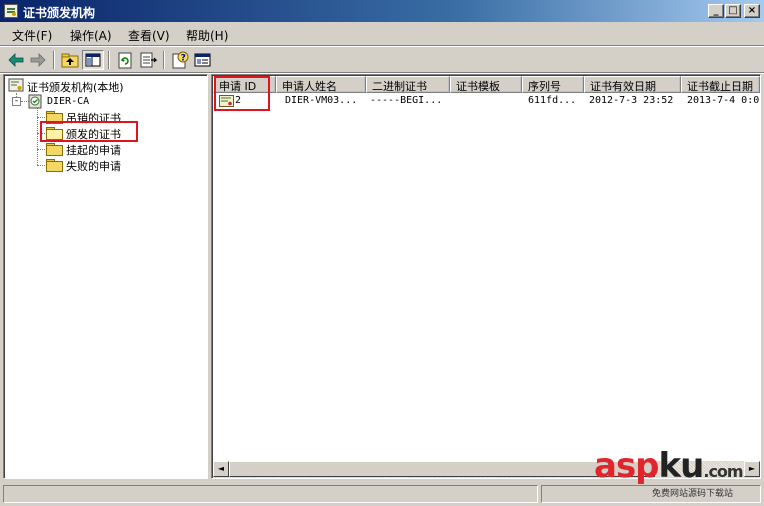  What do you see at coordinates (91, 35) in the screenshot?
I see `menu-action: 操作(A)` at bounding box center [91, 35].